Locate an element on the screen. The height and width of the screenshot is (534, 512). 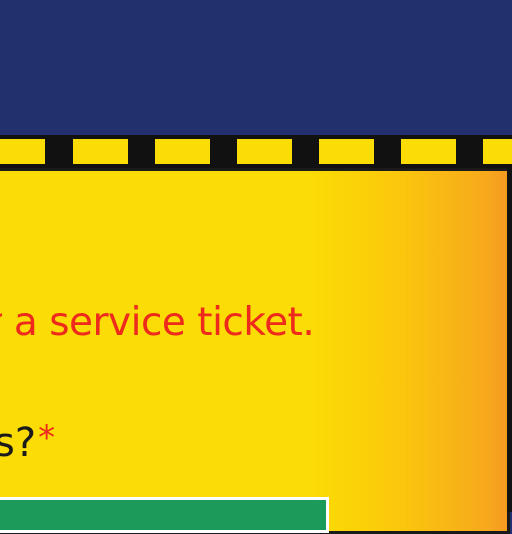
question-label: s?* is located at coordinates (28, 442).